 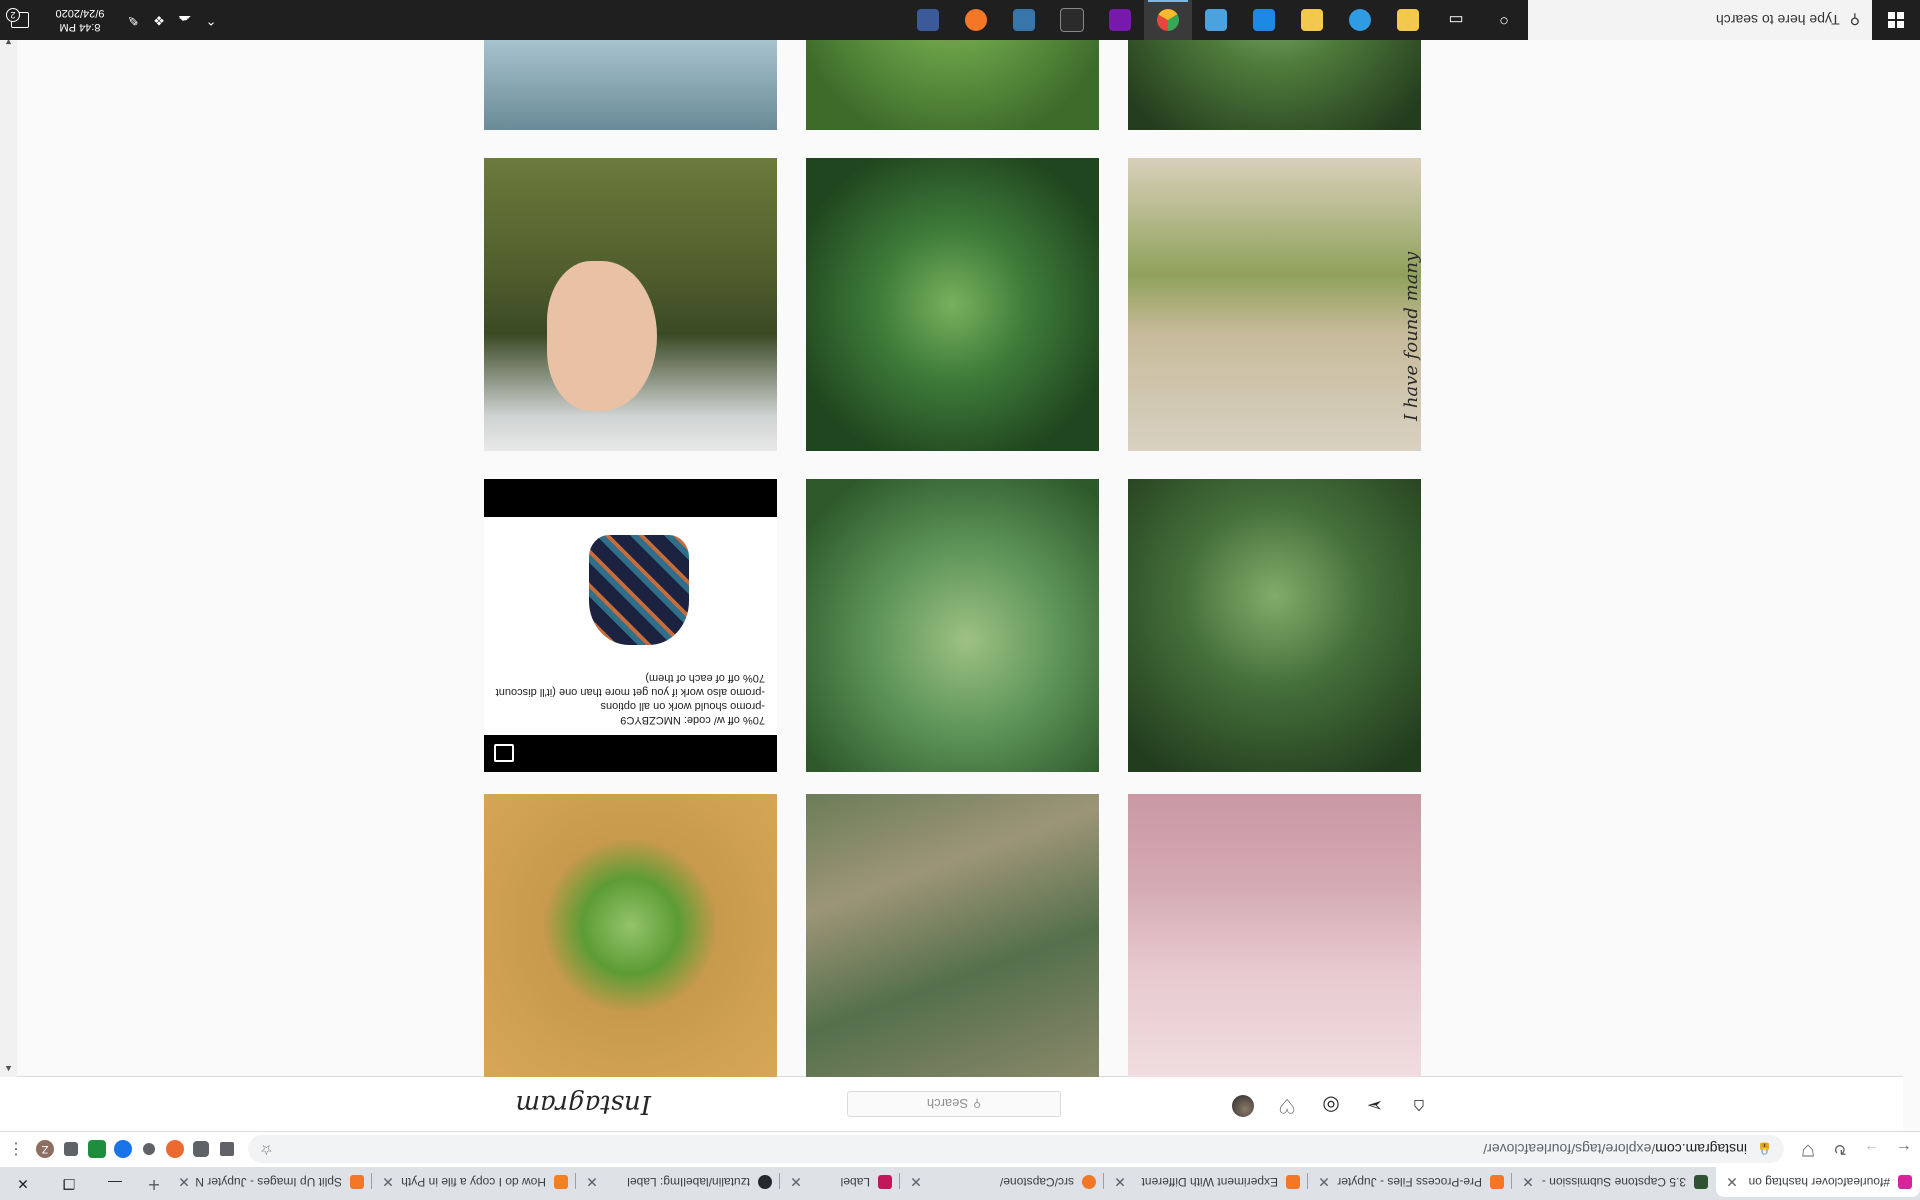 I want to click on puzzle-ext-icon, so click(x=71, y=1150).